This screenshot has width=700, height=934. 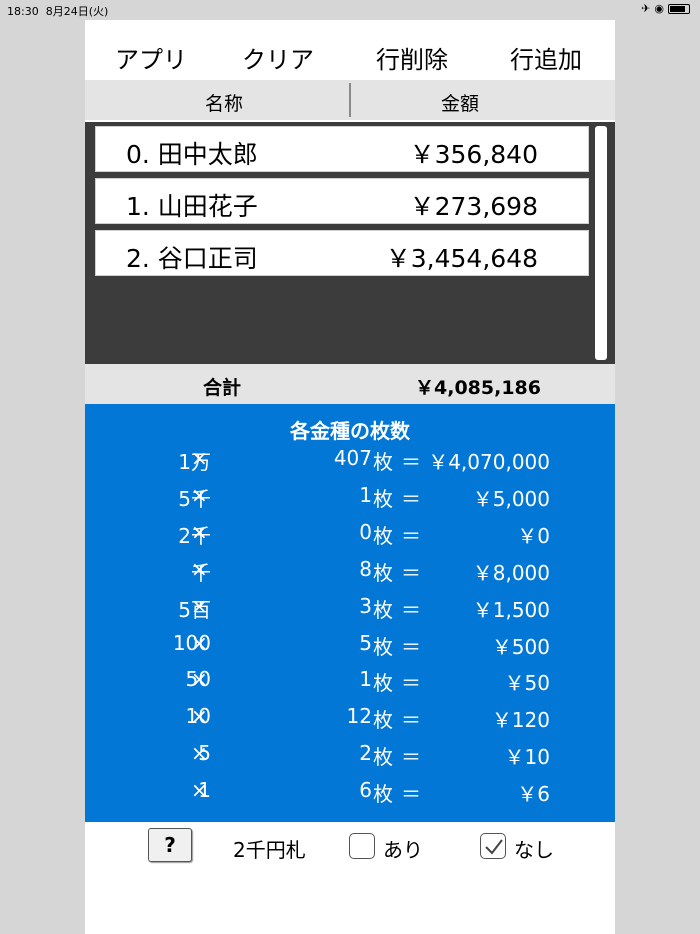 What do you see at coordinates (533, 794) in the screenshot?
I see `denomination-amount: ￥6` at bounding box center [533, 794].